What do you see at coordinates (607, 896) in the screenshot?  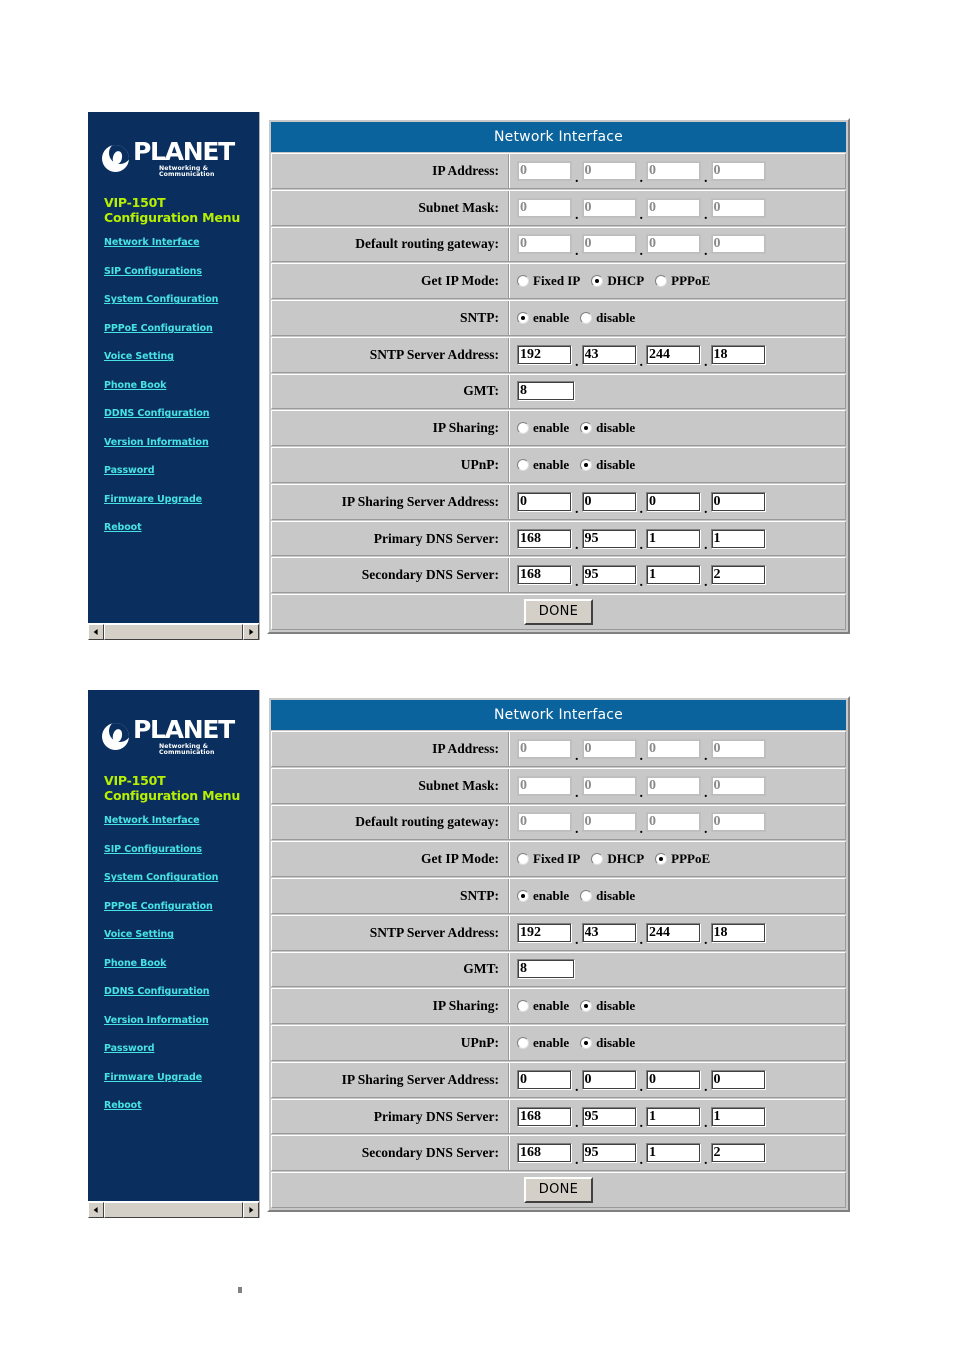 I see `radio-sntp-disable: disable` at bounding box center [607, 896].